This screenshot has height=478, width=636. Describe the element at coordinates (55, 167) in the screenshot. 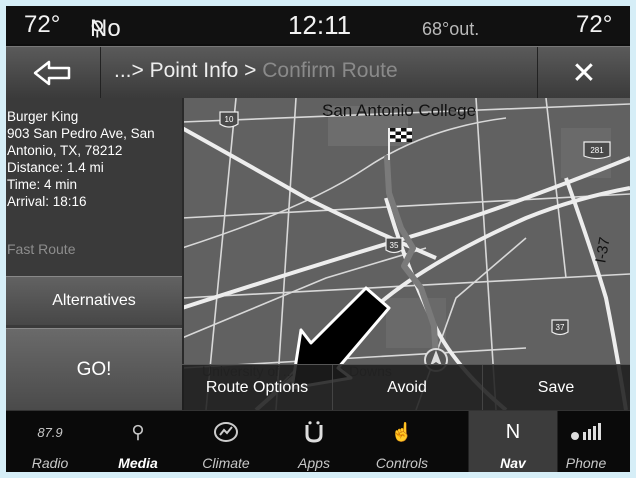

I see `distance: Distance: 1.4 mi` at that location.